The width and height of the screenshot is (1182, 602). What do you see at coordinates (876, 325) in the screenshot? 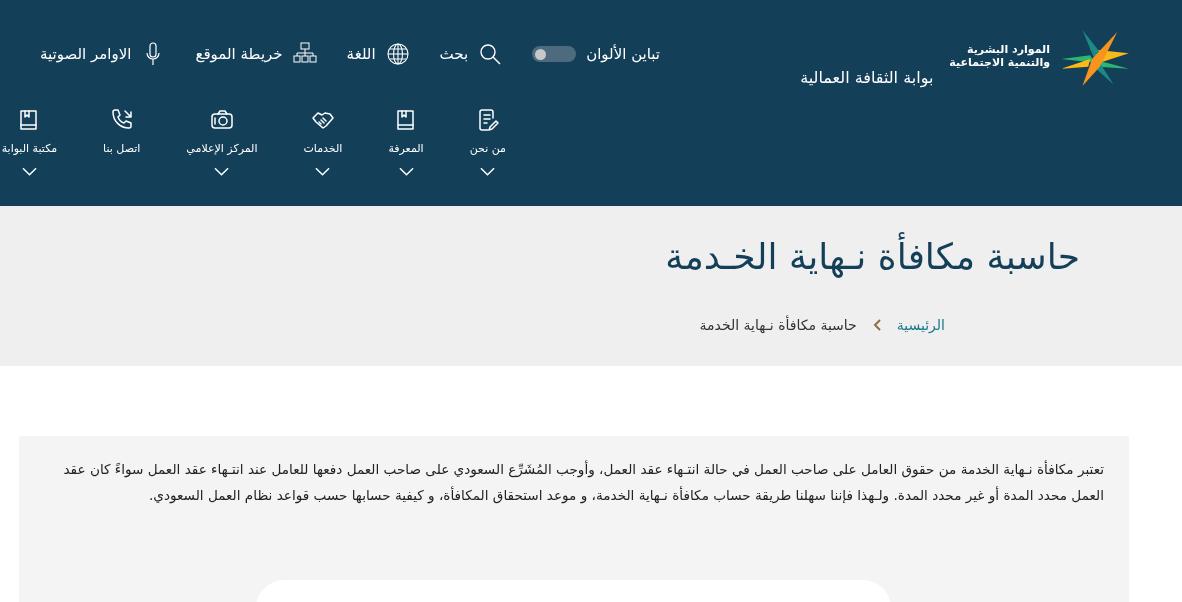
I see `chevron-left-icon` at bounding box center [876, 325].